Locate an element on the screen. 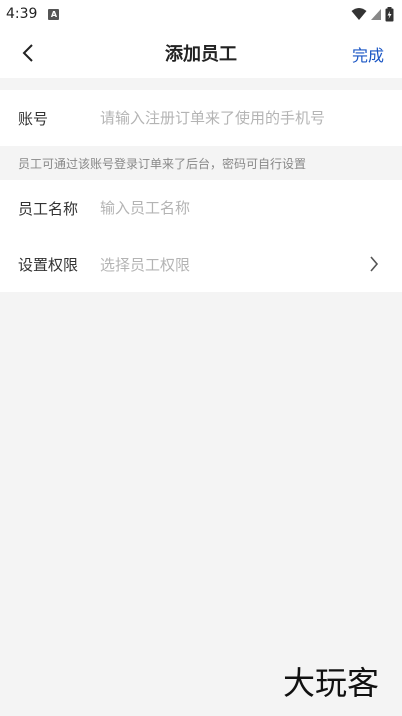 This screenshot has height=716, width=402. back-button is located at coordinates (28, 53).